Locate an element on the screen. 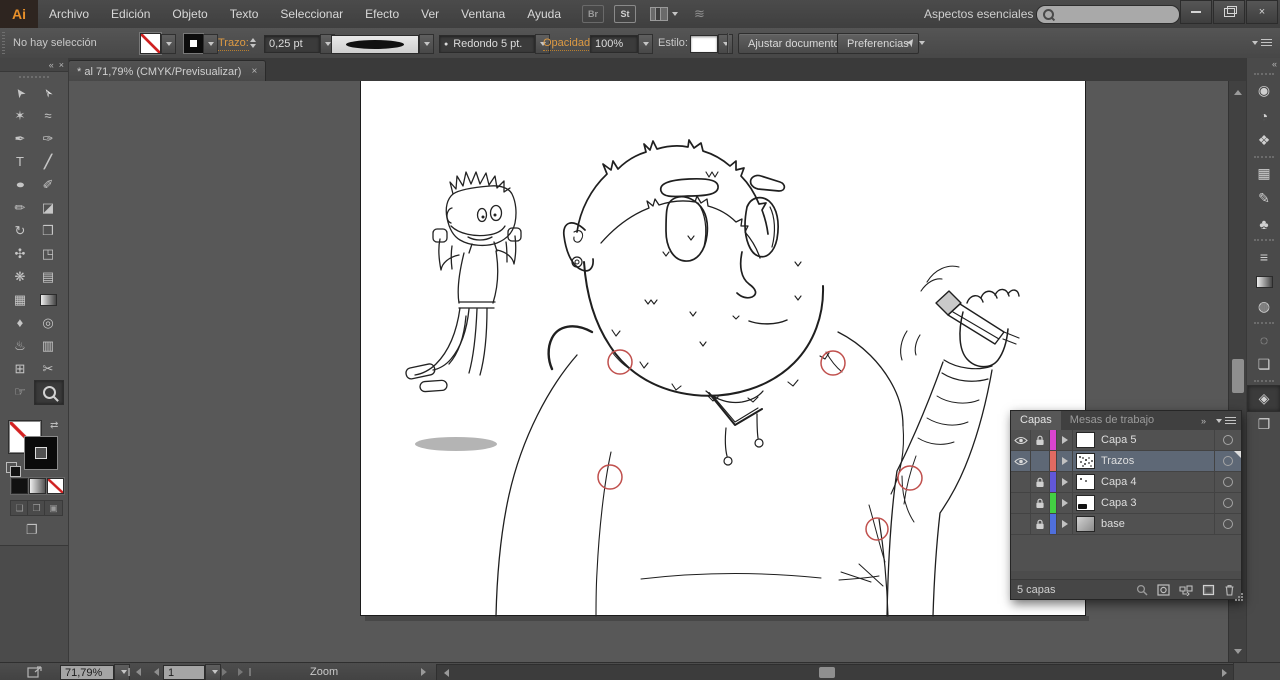  layers-panel-icon: ◈ is located at coordinates (1263, 398).